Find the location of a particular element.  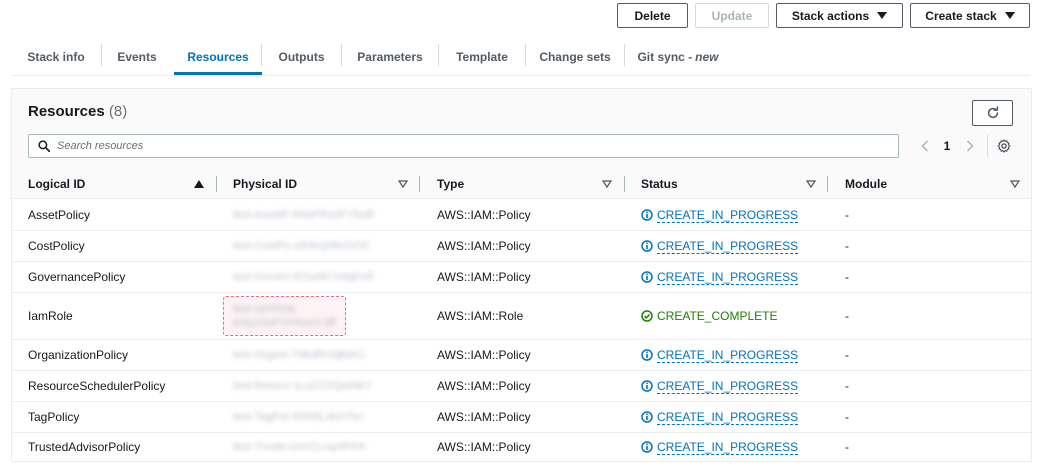

delete-button: Delete is located at coordinates (652, 15).